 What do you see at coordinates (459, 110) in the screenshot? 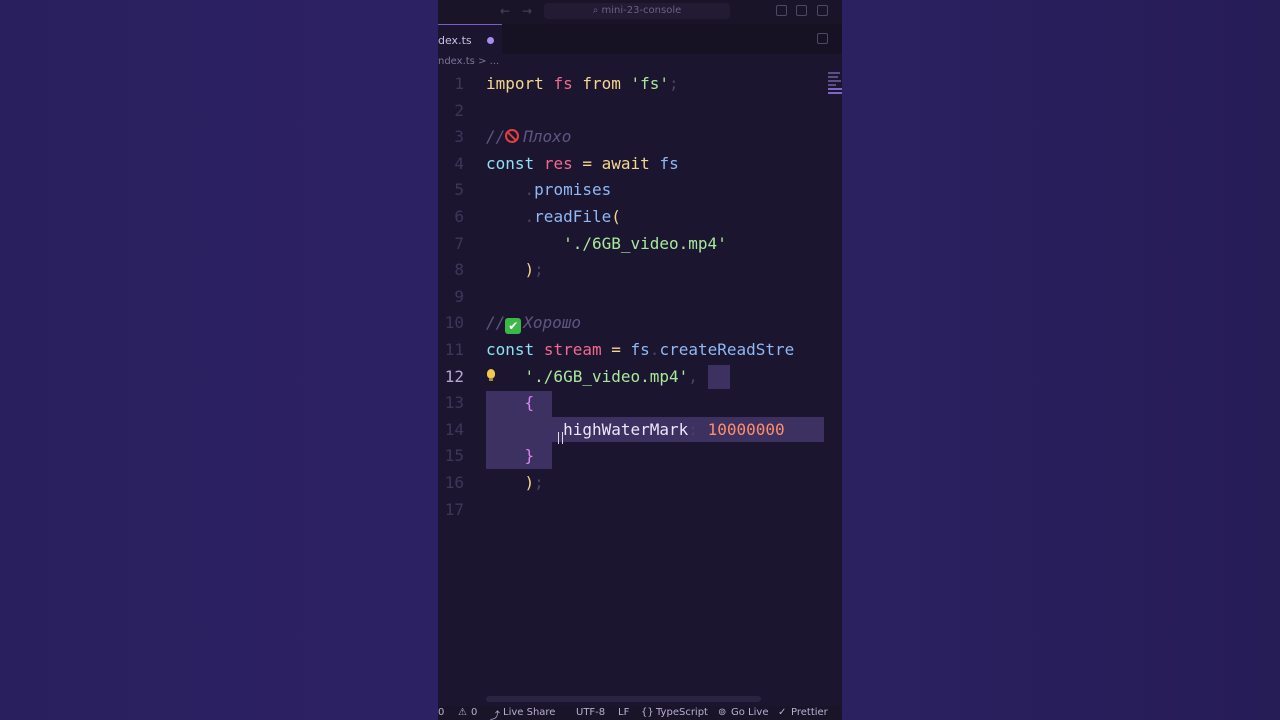
I see `line-number: 2` at bounding box center [459, 110].